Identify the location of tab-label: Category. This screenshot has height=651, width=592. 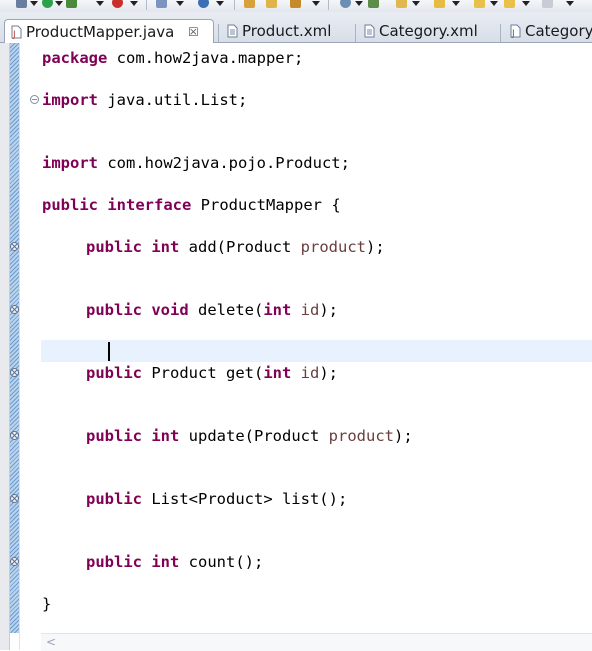
(558, 31).